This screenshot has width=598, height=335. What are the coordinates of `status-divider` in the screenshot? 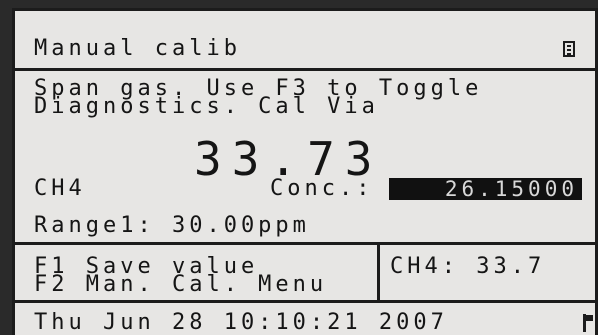 It's located at (305, 301).